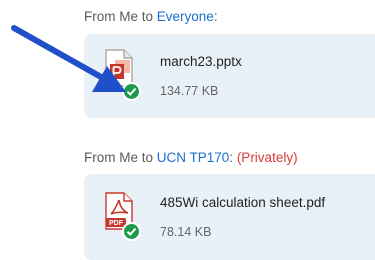 The height and width of the screenshot is (260, 375). What do you see at coordinates (189, 91) in the screenshot?
I see `file-size: 134.77 KB` at bounding box center [189, 91].